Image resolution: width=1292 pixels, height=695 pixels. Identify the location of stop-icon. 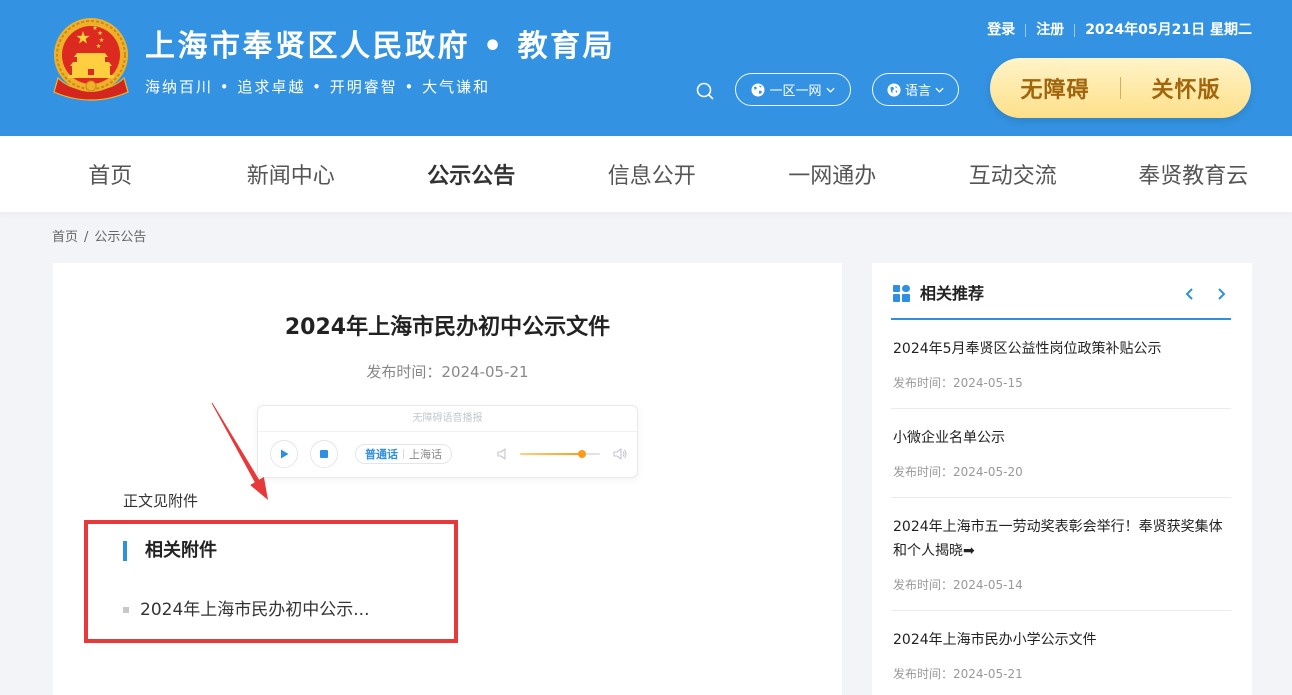
(324, 454).